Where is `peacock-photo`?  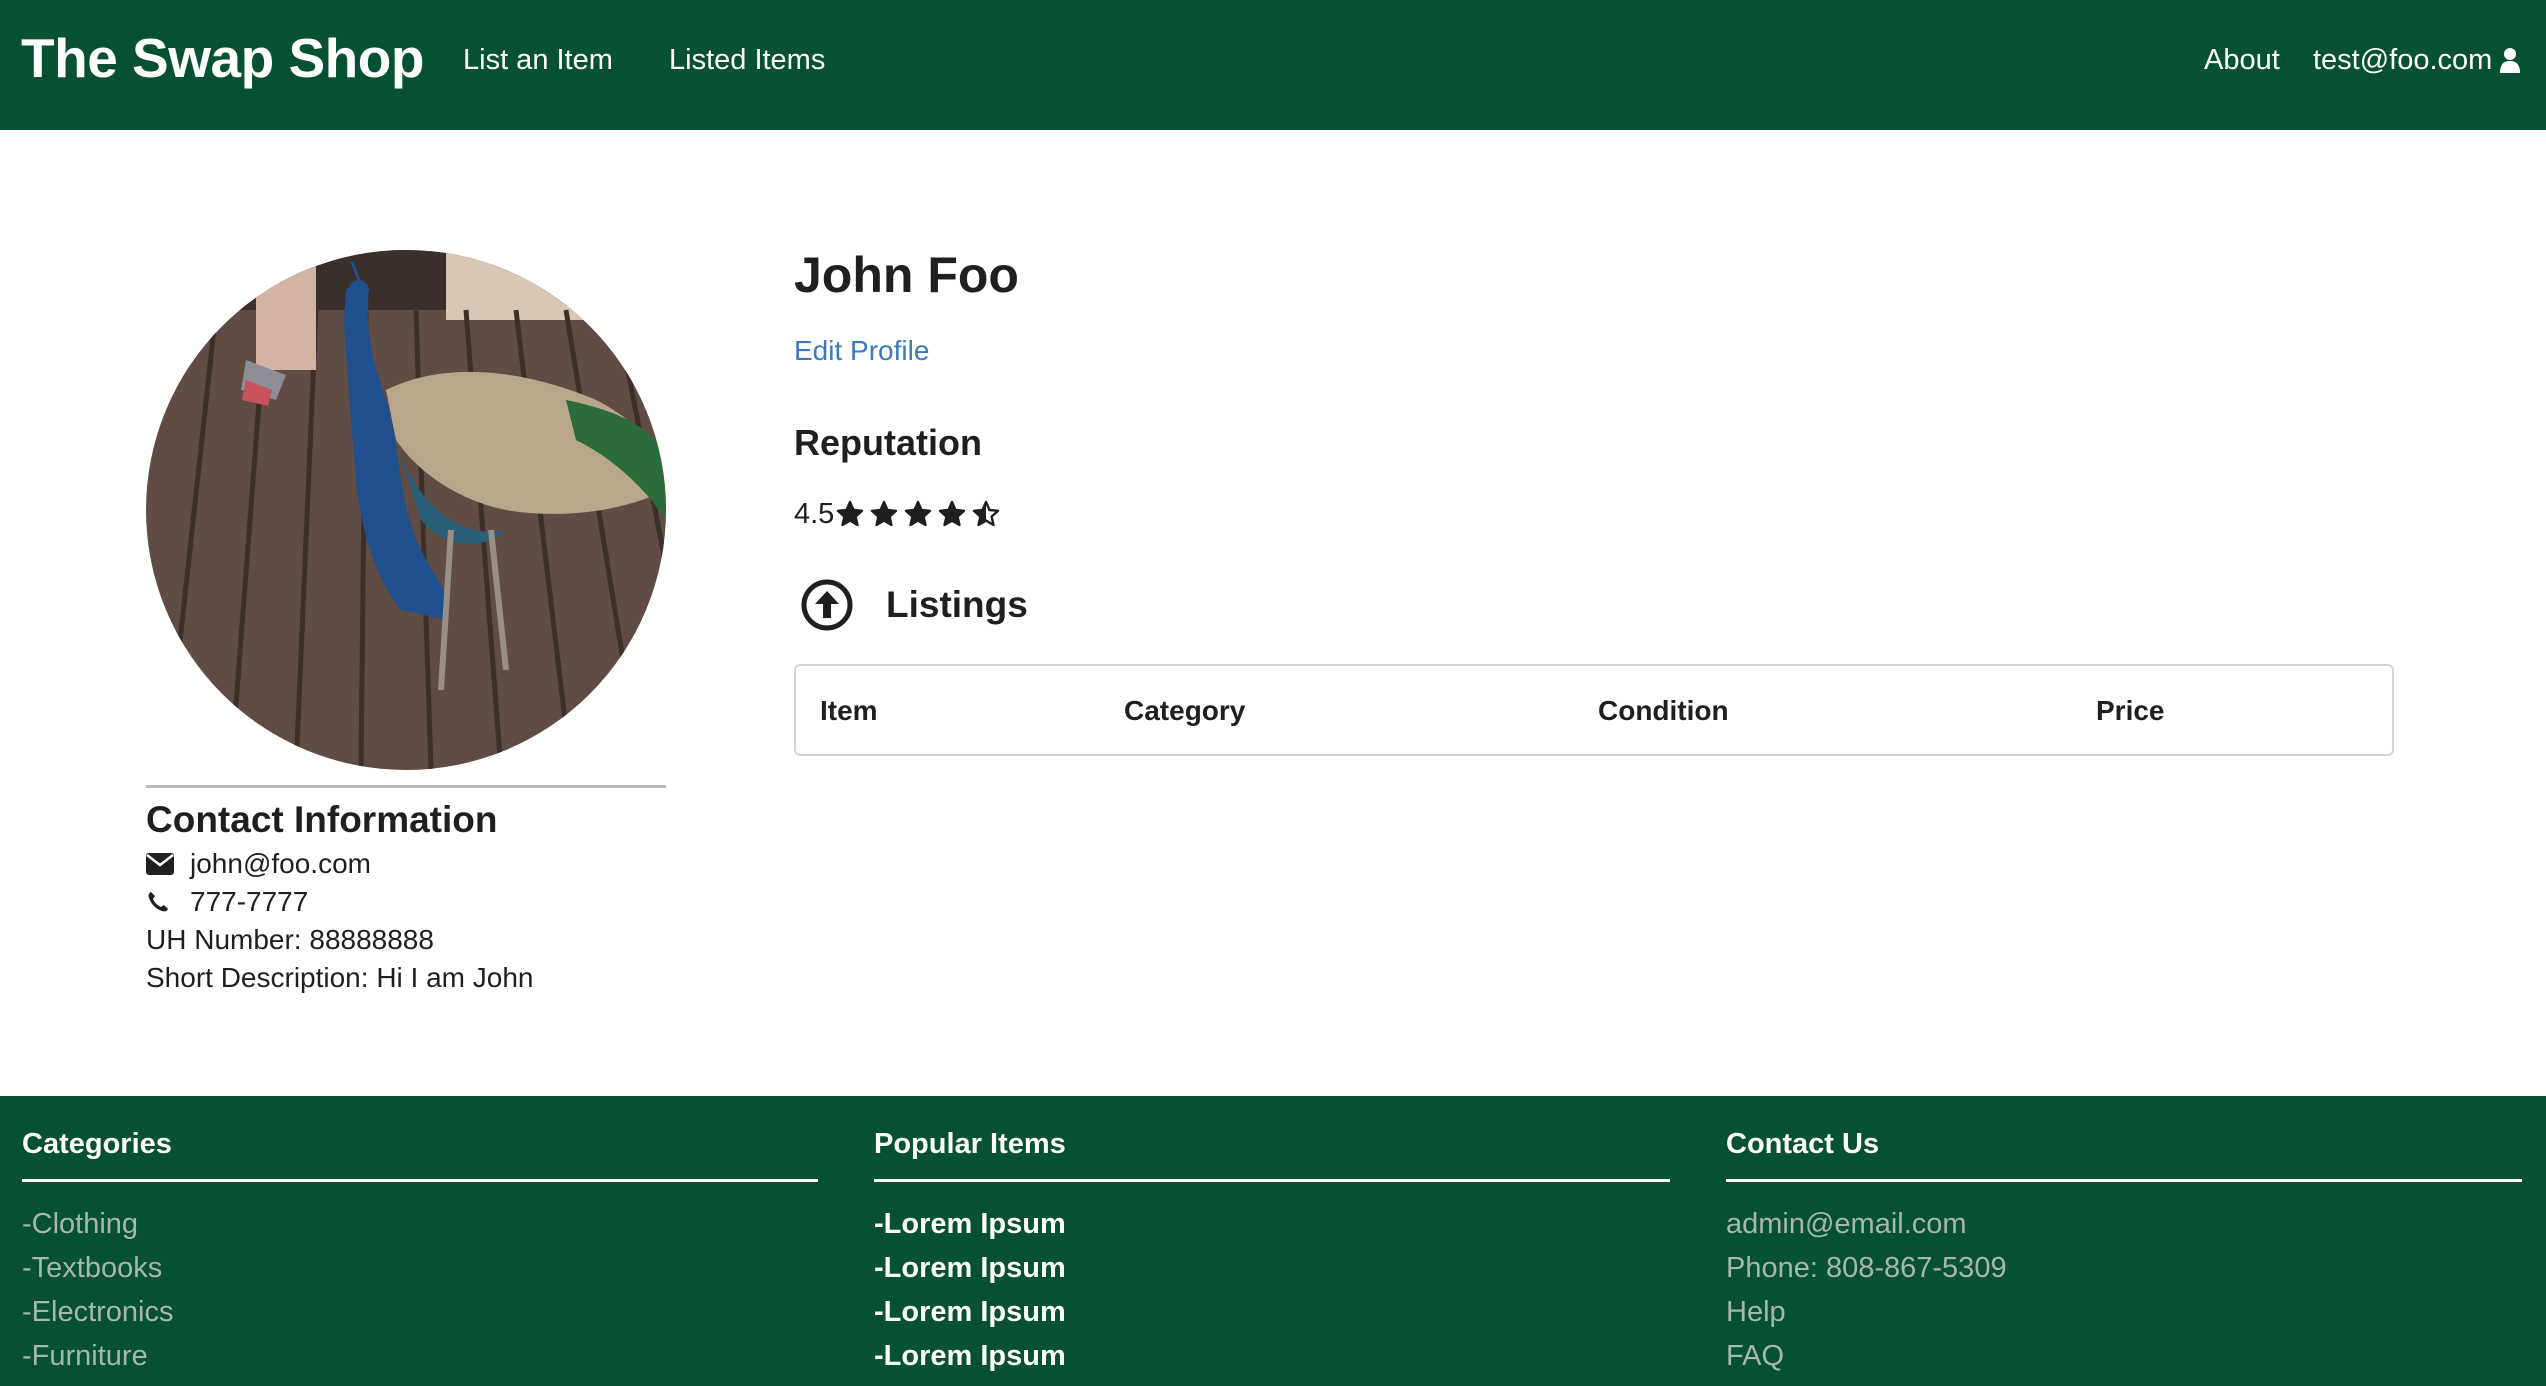
peacock-photo is located at coordinates (406, 510).